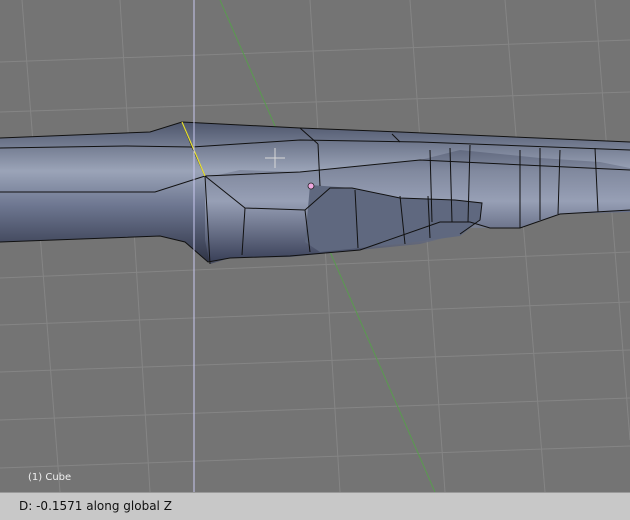  What do you see at coordinates (315, 506) in the screenshot?
I see `status-bar: D: -0.1571 along global Z` at bounding box center [315, 506].